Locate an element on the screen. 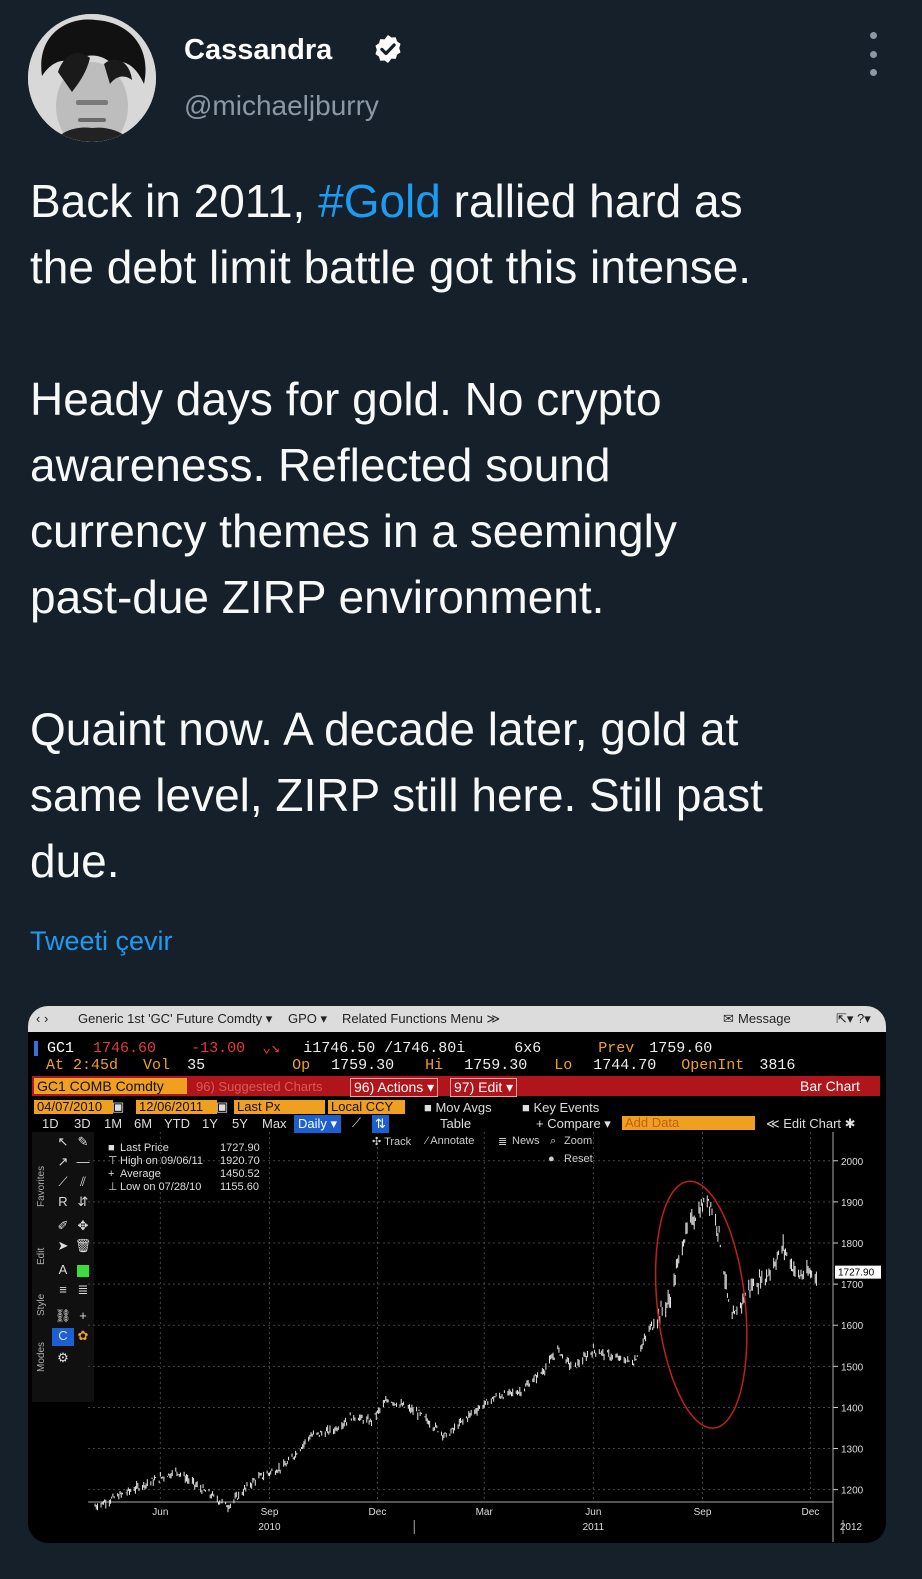 The image size is (922, 1579). legend-row-low: ⊥ Low on 07/28/10 1155.60 is located at coordinates (184, 1187).